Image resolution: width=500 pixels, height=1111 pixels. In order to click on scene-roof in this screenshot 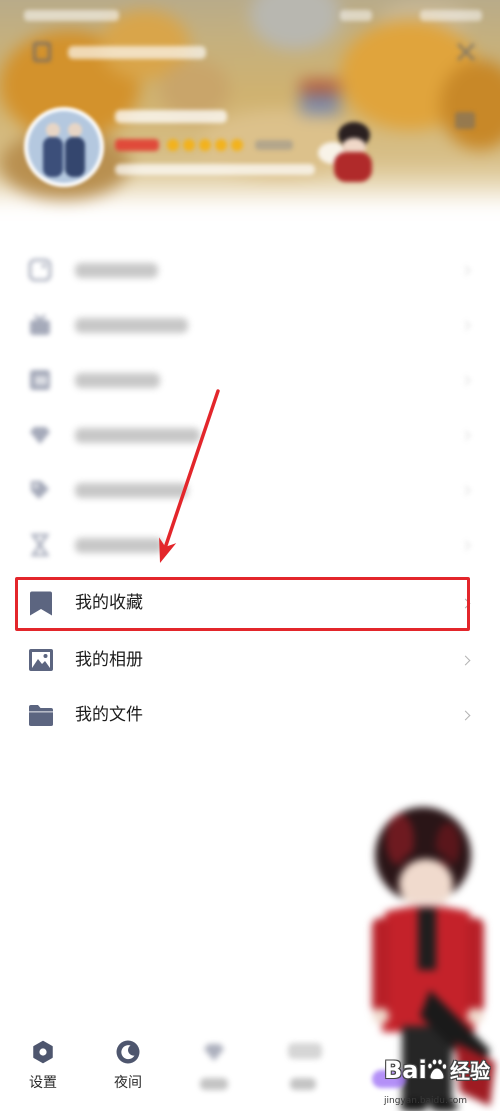, I will do `click(320, 87)`.